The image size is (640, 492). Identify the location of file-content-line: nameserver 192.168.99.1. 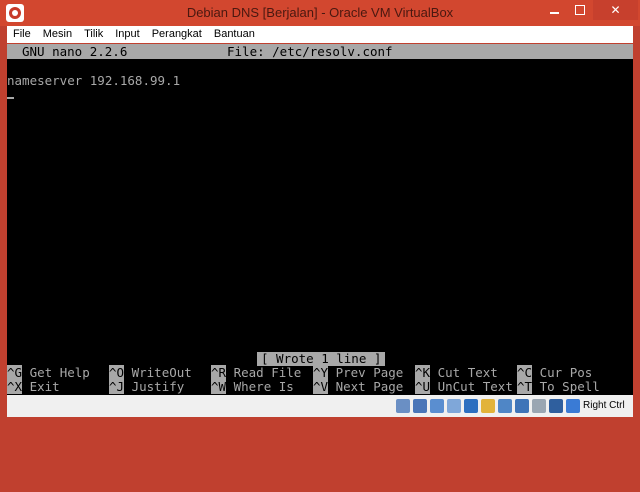
(94, 80).